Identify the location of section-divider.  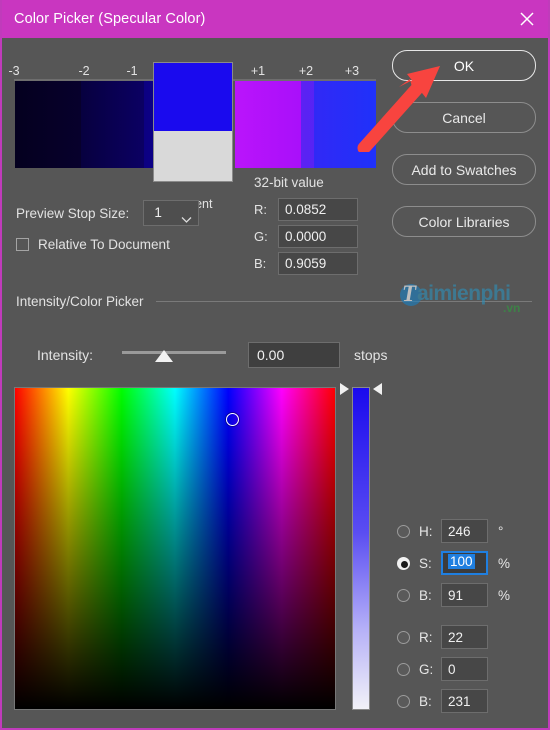
(343, 301).